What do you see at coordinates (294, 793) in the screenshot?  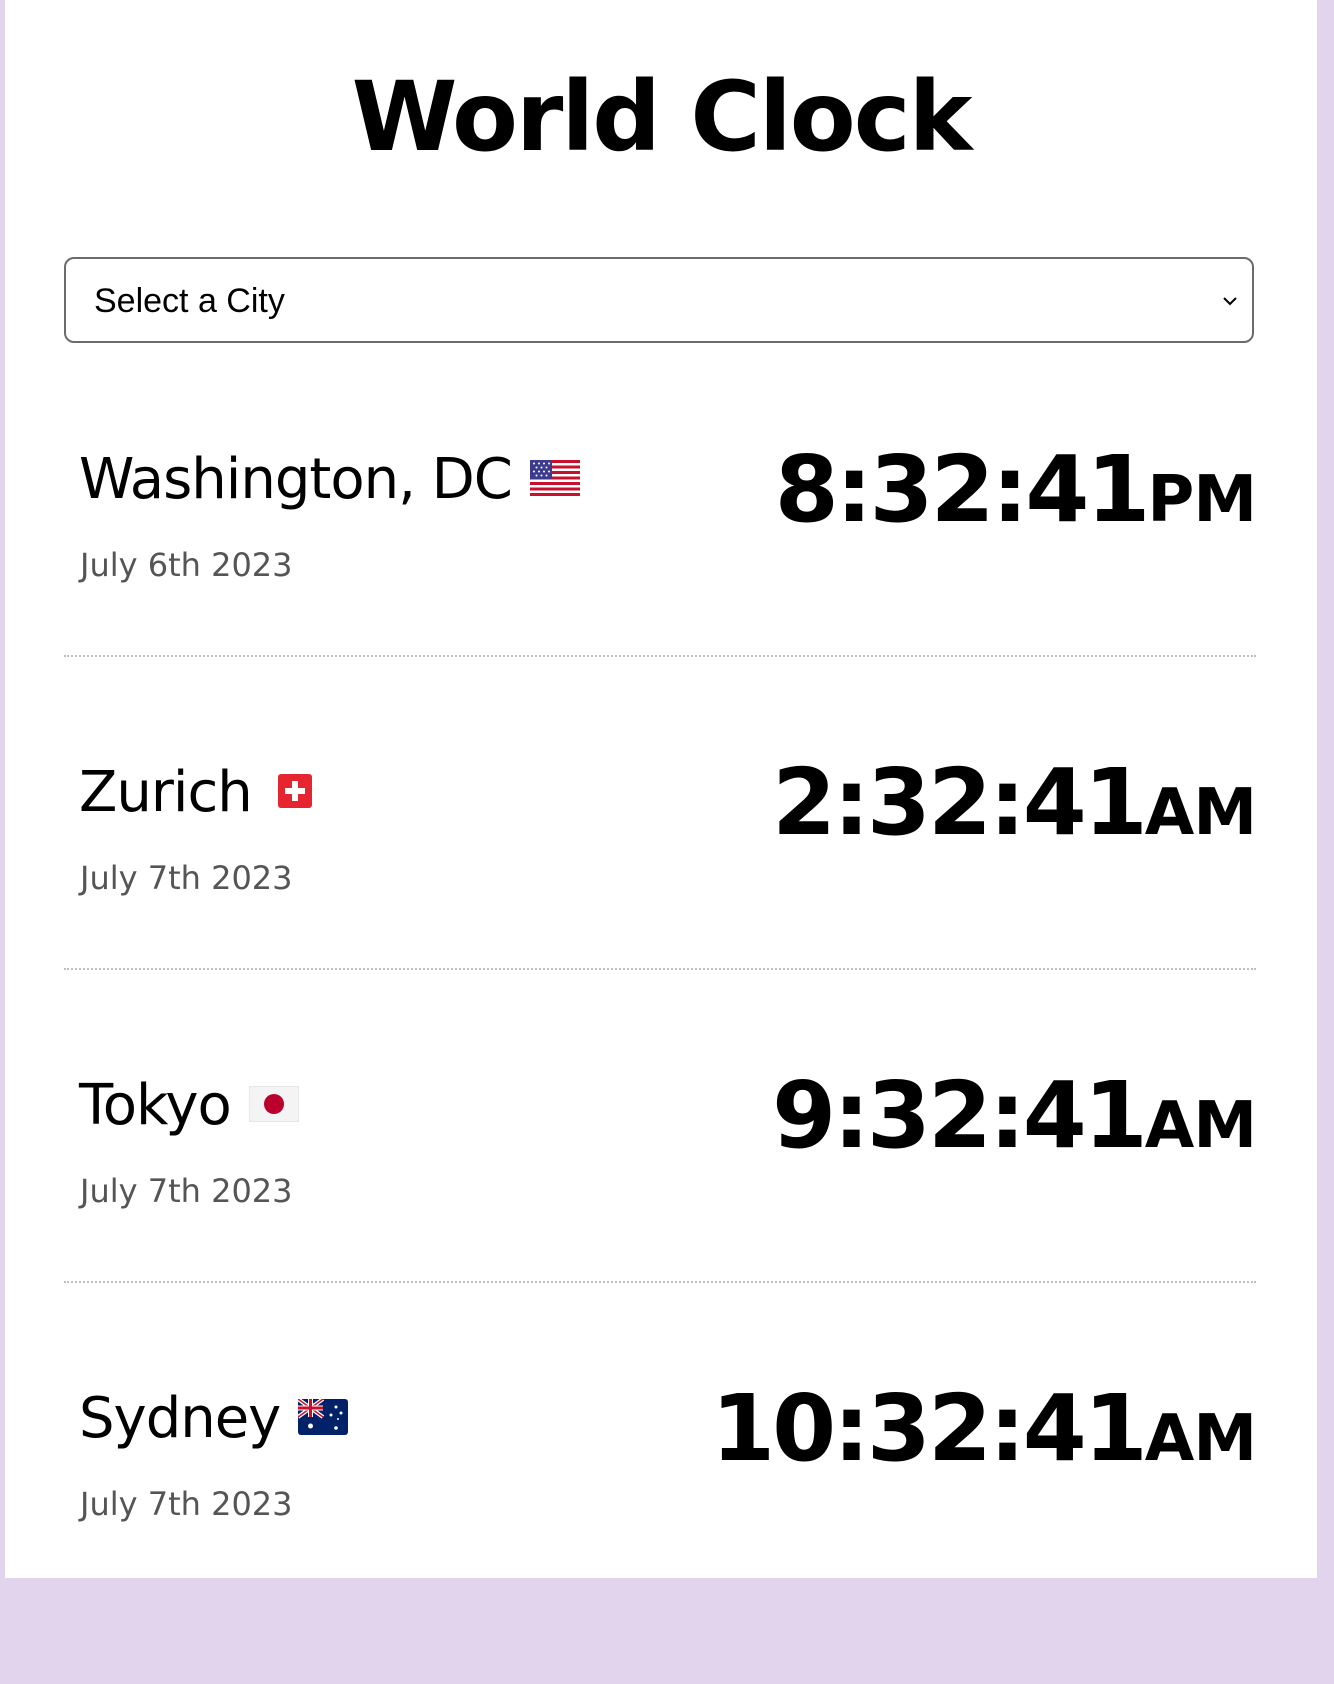 I see `ch-flag-icon` at bounding box center [294, 793].